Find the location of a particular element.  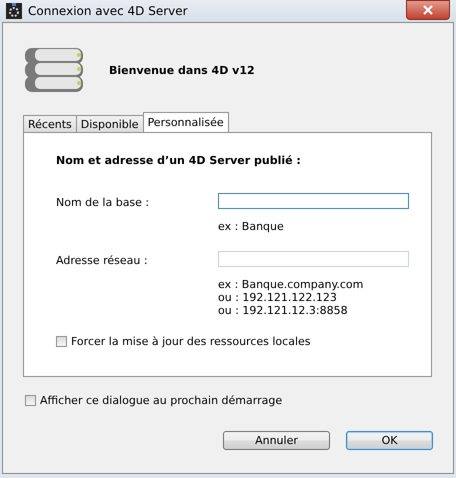

dialog-button: OK is located at coordinates (389, 440).